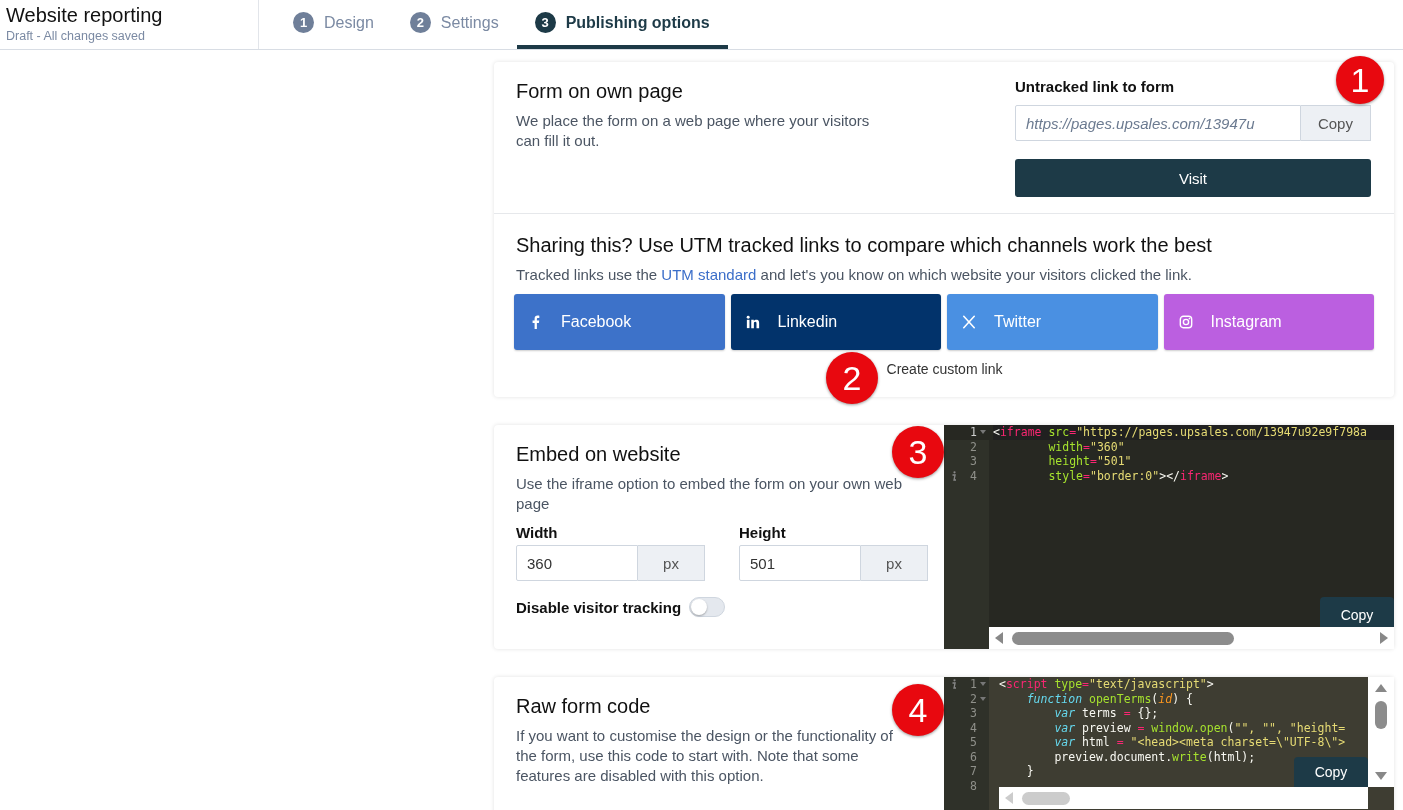  Describe the element at coordinates (333, 24) in the screenshot. I see `step-tab: 1 Design` at that location.